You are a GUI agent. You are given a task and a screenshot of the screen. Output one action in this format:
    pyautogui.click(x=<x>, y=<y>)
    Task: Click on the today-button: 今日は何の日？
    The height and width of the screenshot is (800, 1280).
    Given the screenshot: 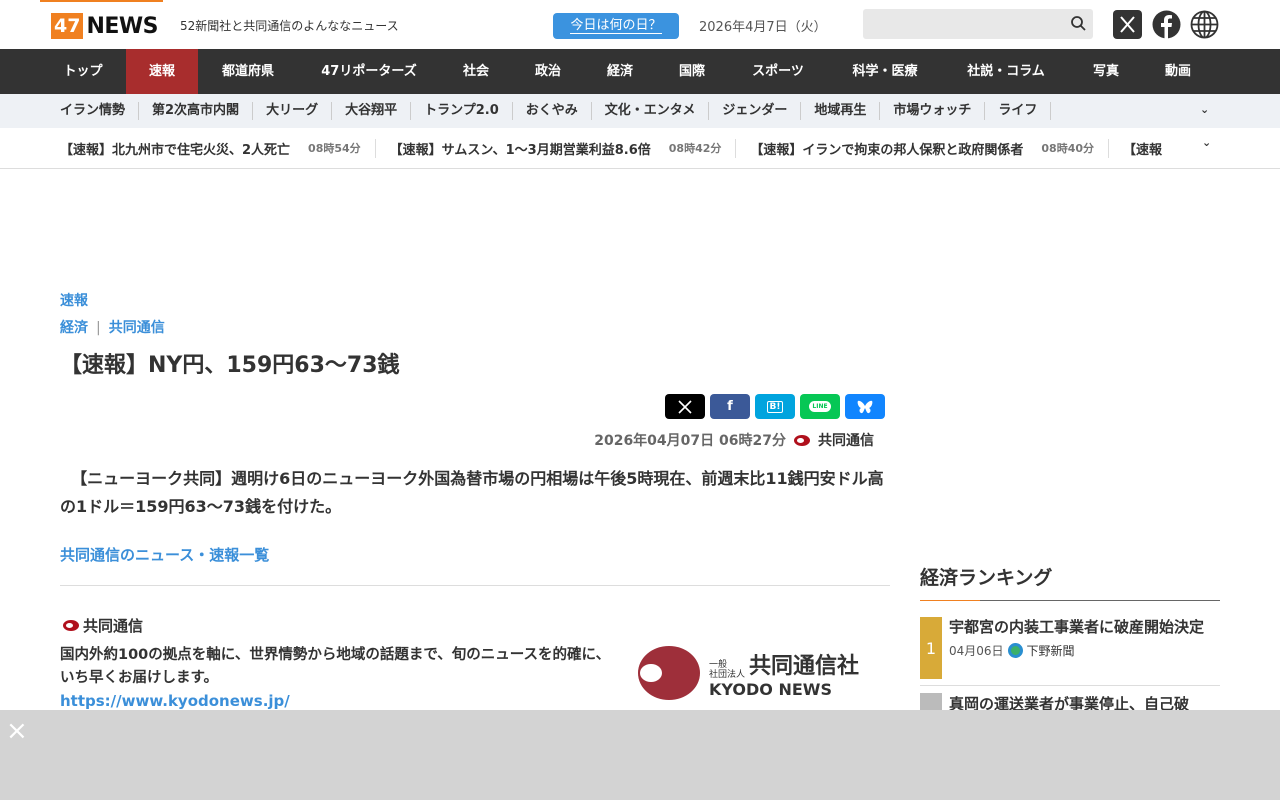 What is the action you would take?
    pyautogui.click(x=616, y=26)
    